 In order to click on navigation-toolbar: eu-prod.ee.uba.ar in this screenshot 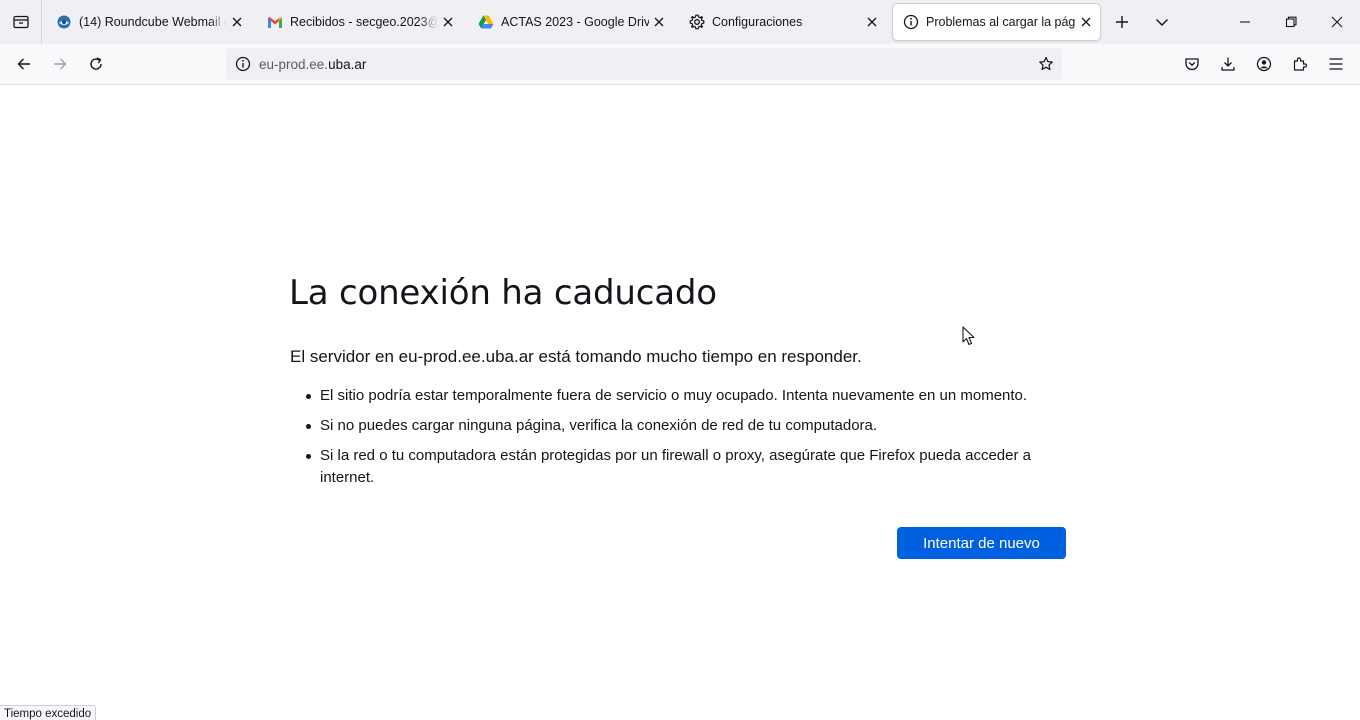, I will do `click(680, 64)`.